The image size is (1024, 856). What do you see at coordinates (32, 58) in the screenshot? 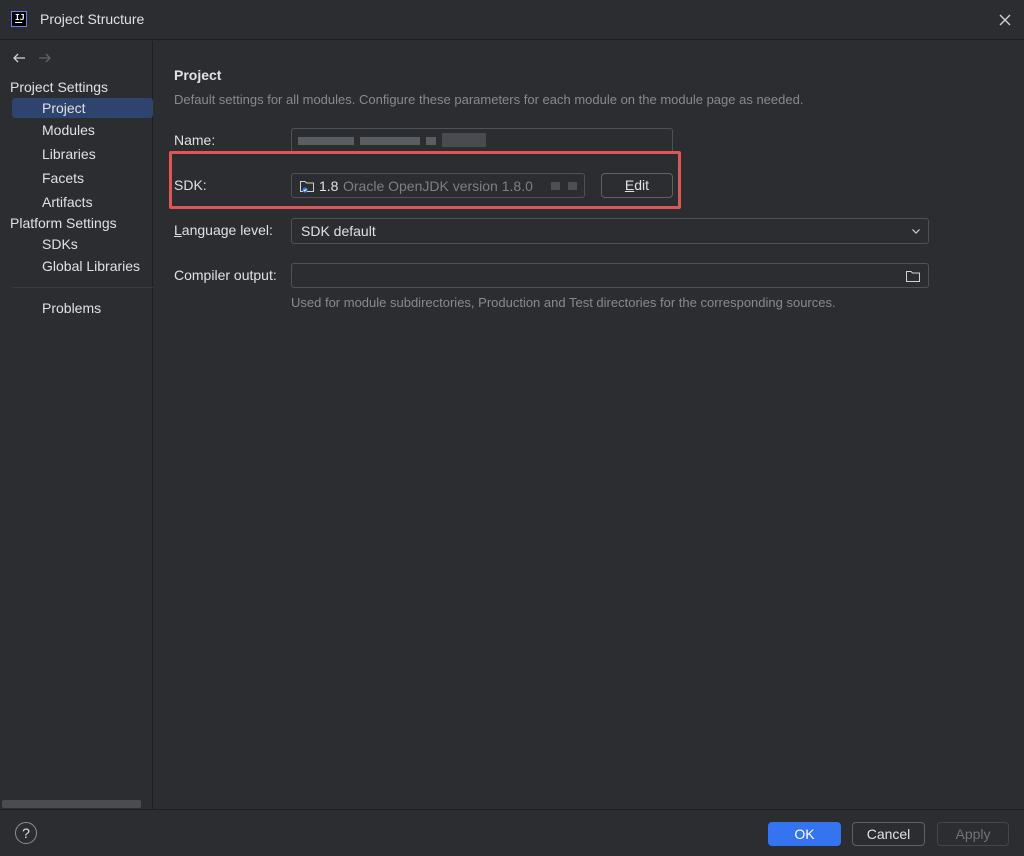
I see `nav-arrows` at bounding box center [32, 58].